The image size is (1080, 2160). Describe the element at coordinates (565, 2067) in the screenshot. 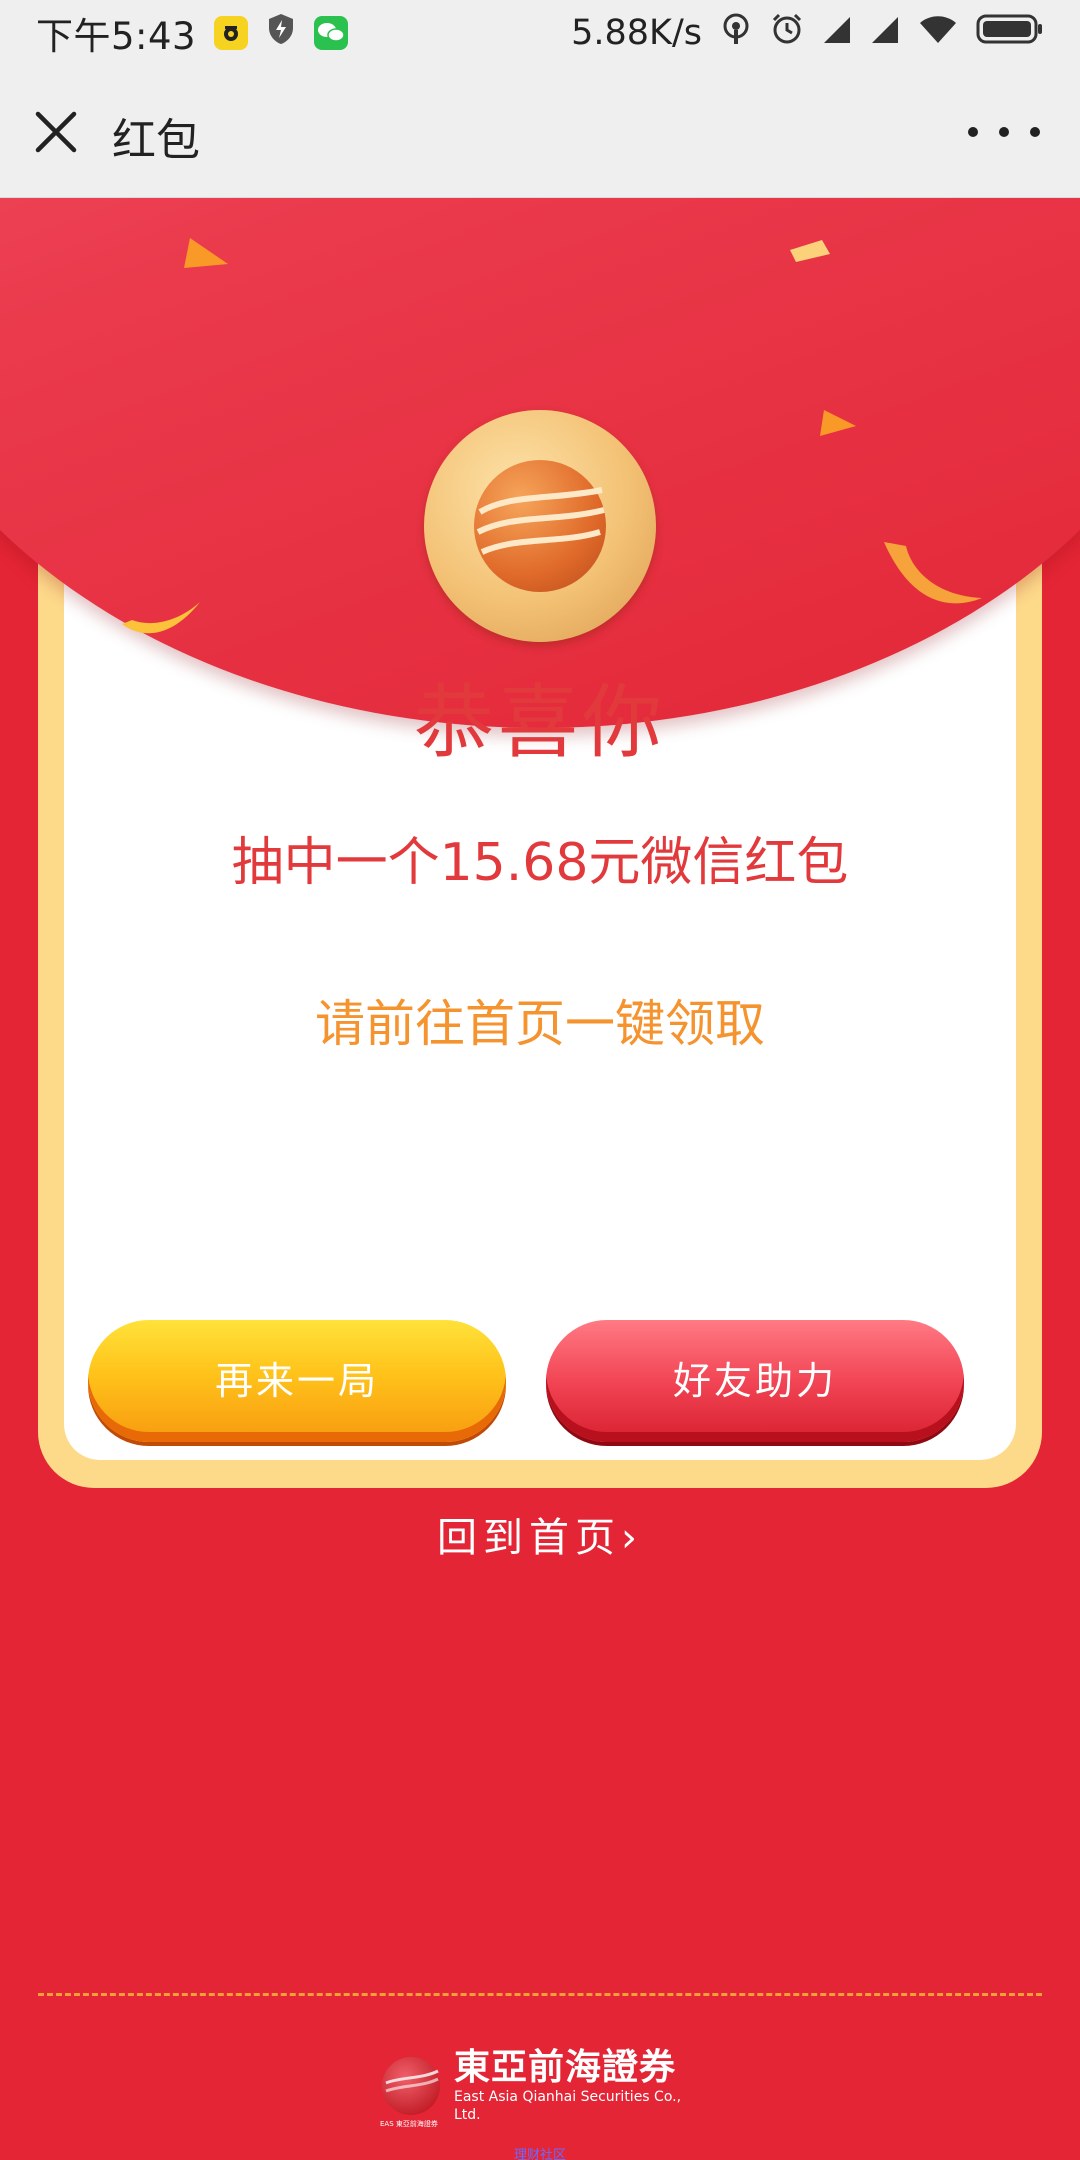

I see `brand-name-cn: 東亞前海證券` at that location.